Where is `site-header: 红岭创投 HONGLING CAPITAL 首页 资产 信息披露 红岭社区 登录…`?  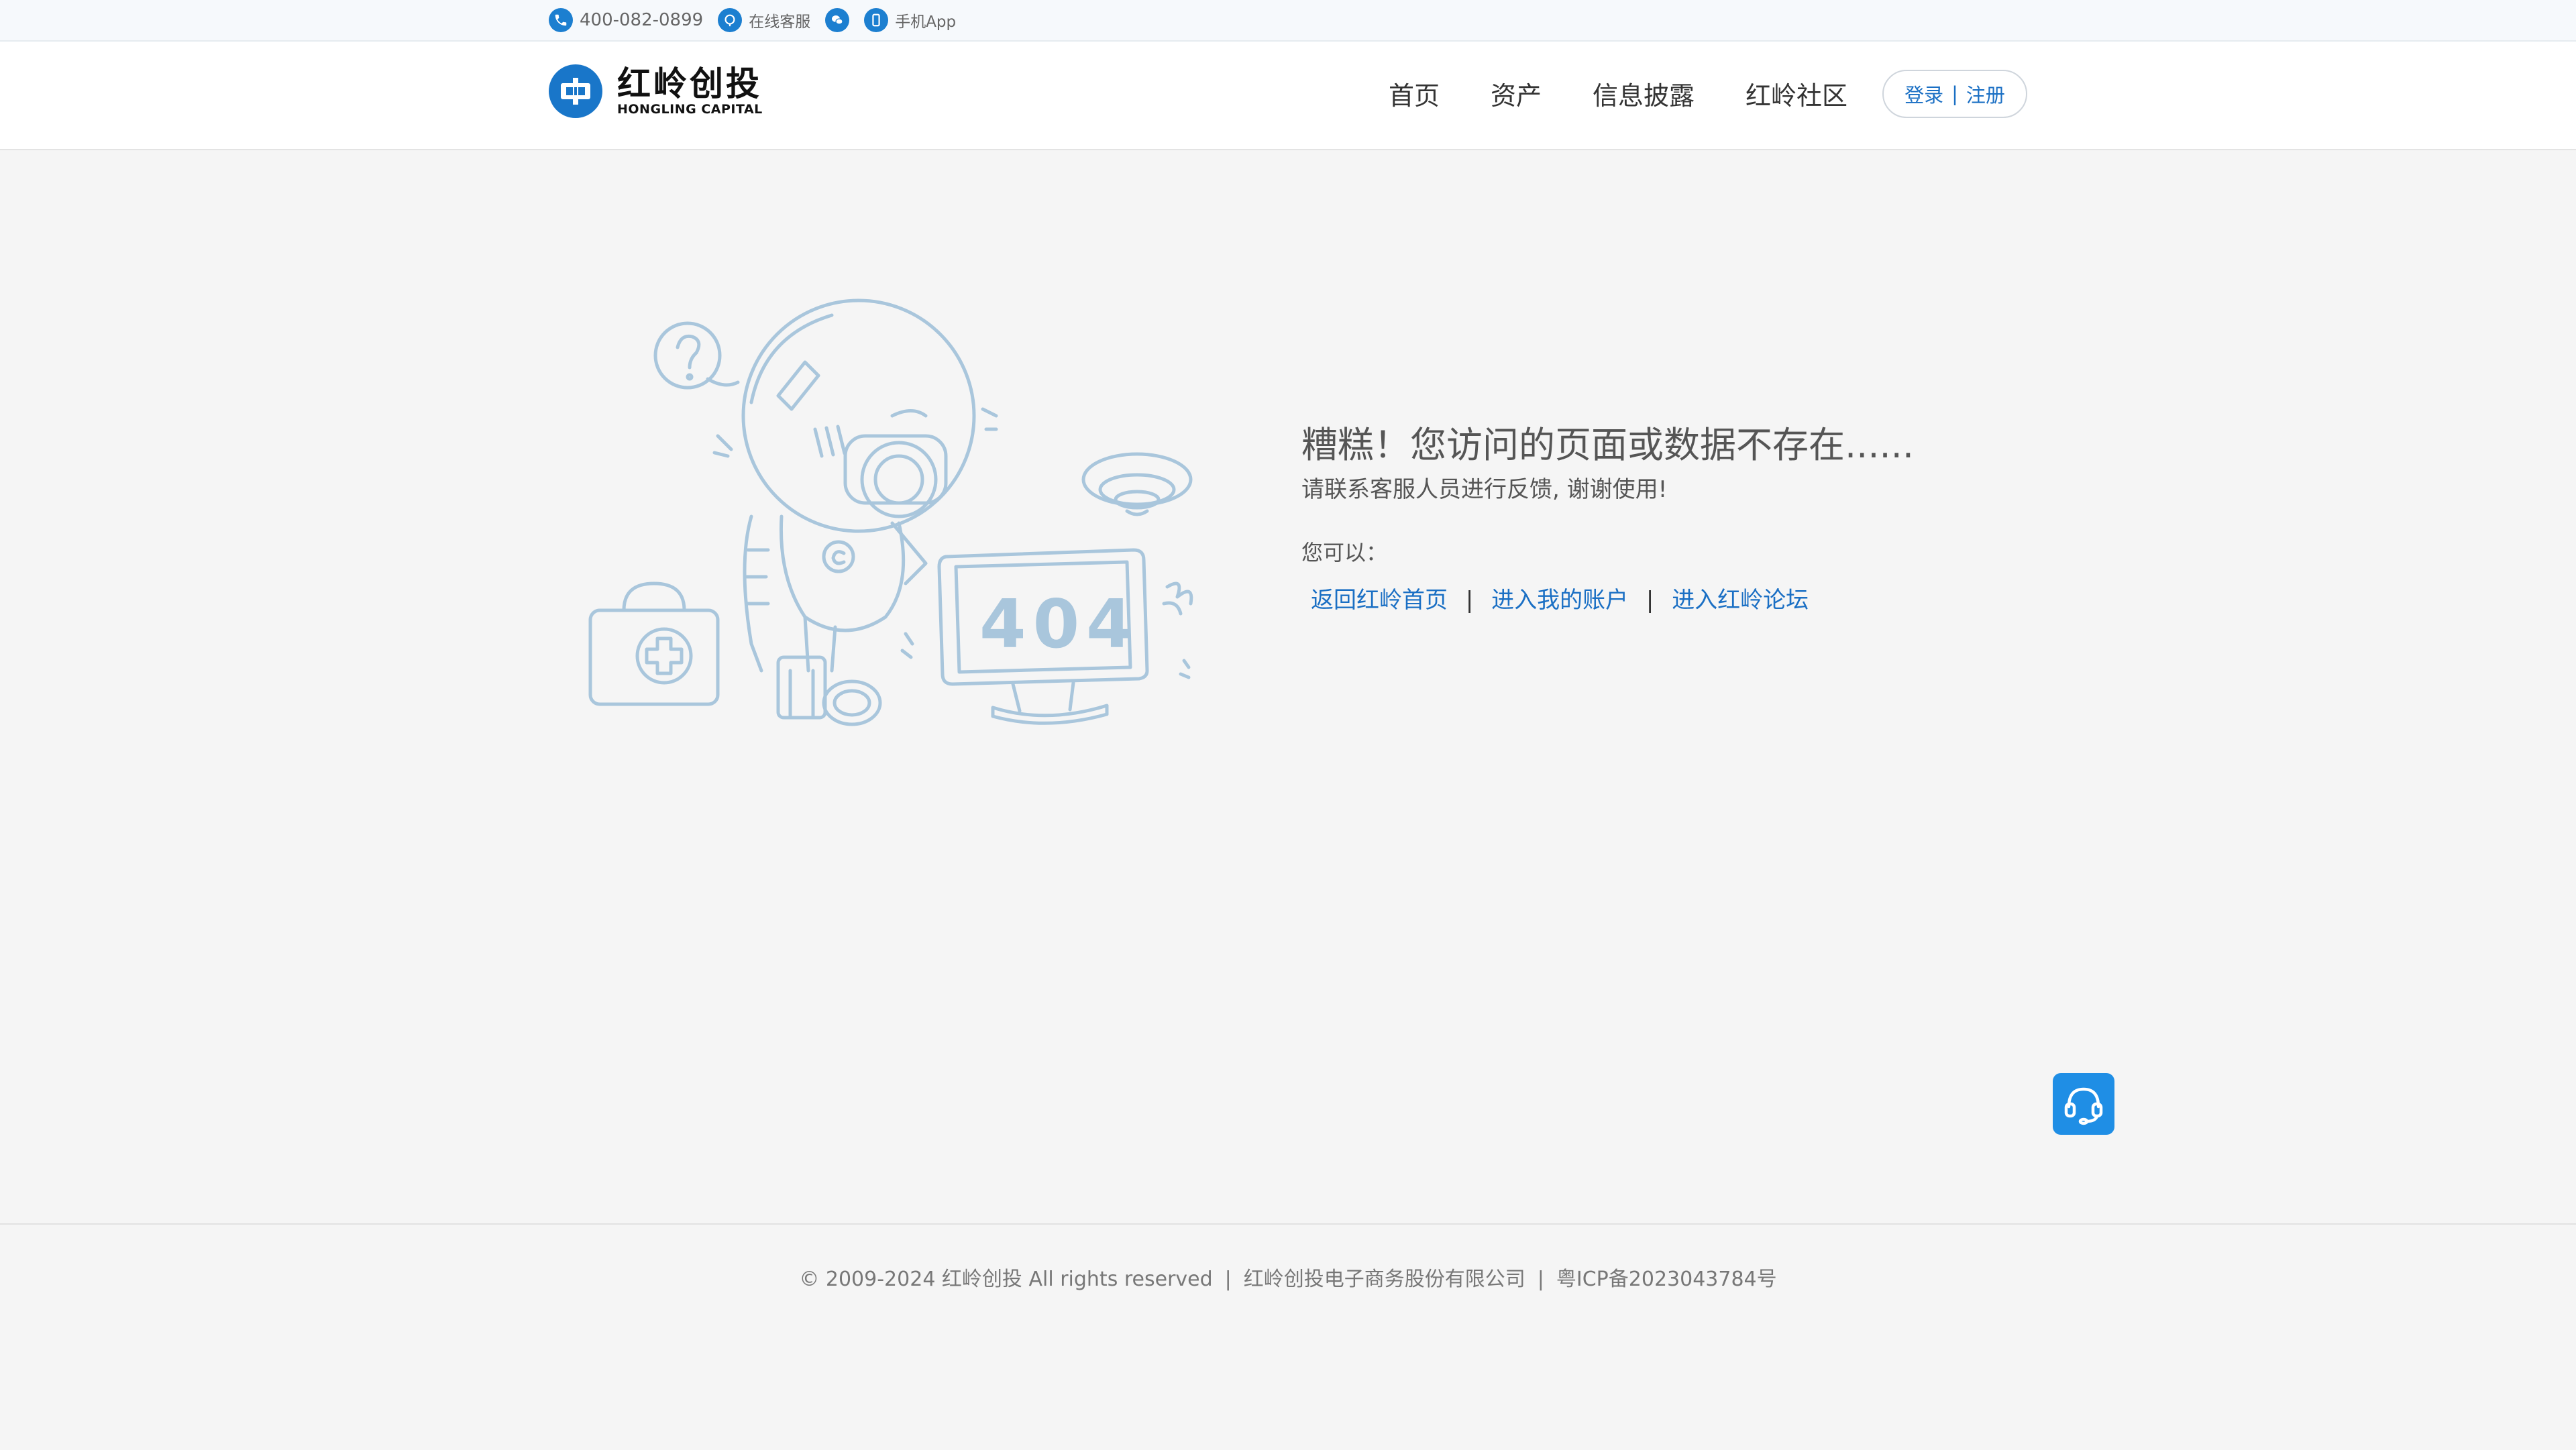
site-header: 红岭创投 HONGLING CAPITAL 首页 资产 信息披露 红岭社区 登录… is located at coordinates (1288, 96).